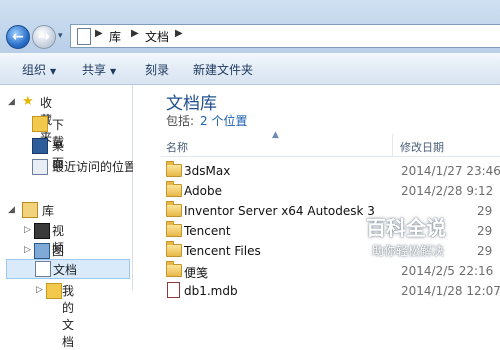 The image size is (500, 350). I want to click on watermark: 百科全说 助你轻松解决, so click(419, 238).